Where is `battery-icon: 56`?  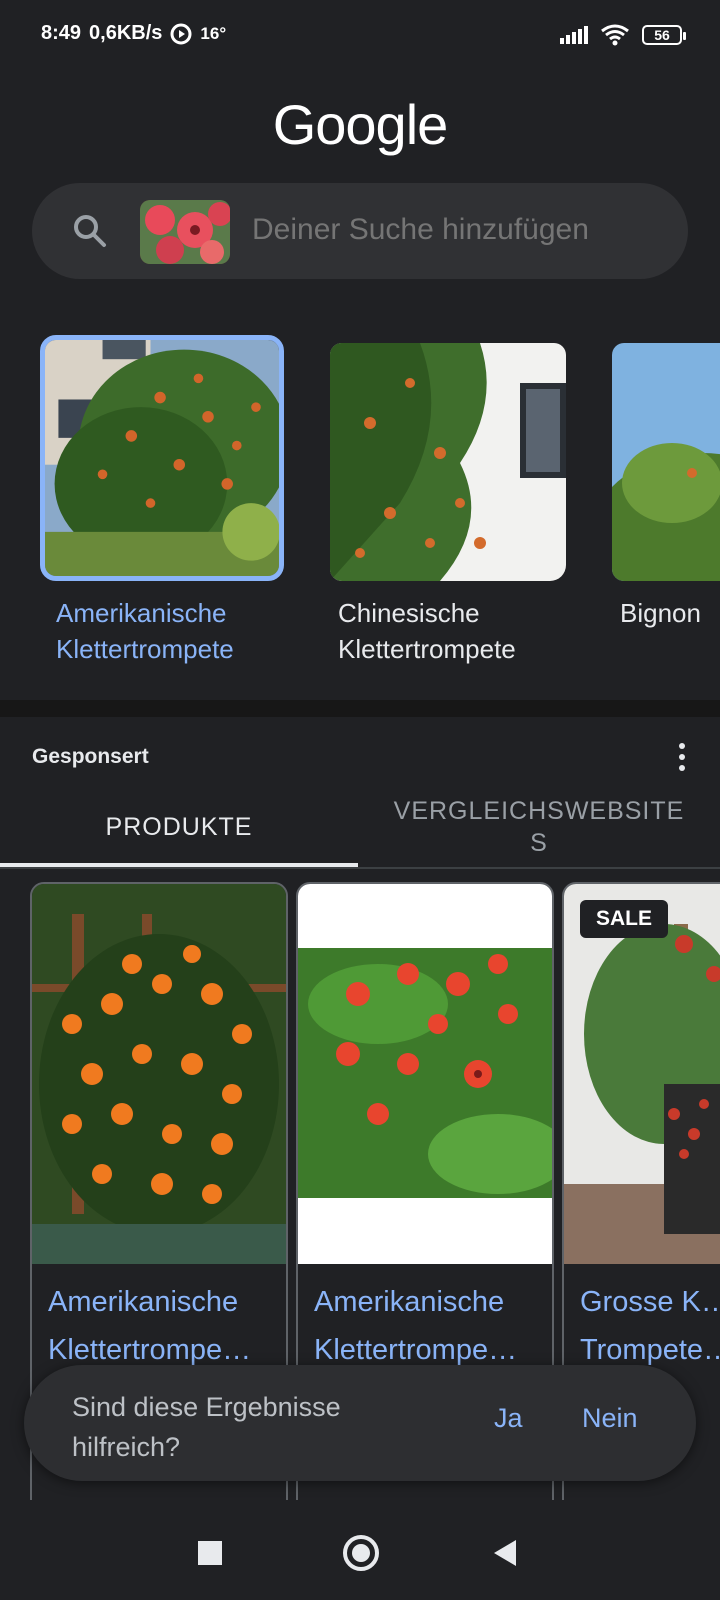 battery-icon: 56 is located at coordinates (664, 35).